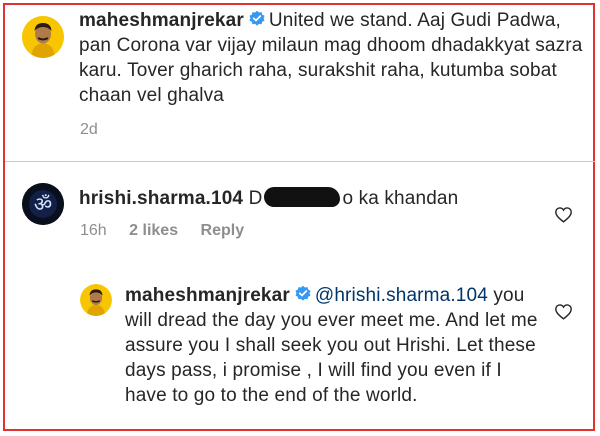  I want to click on commenter-avatar: ॐ, so click(43, 204).